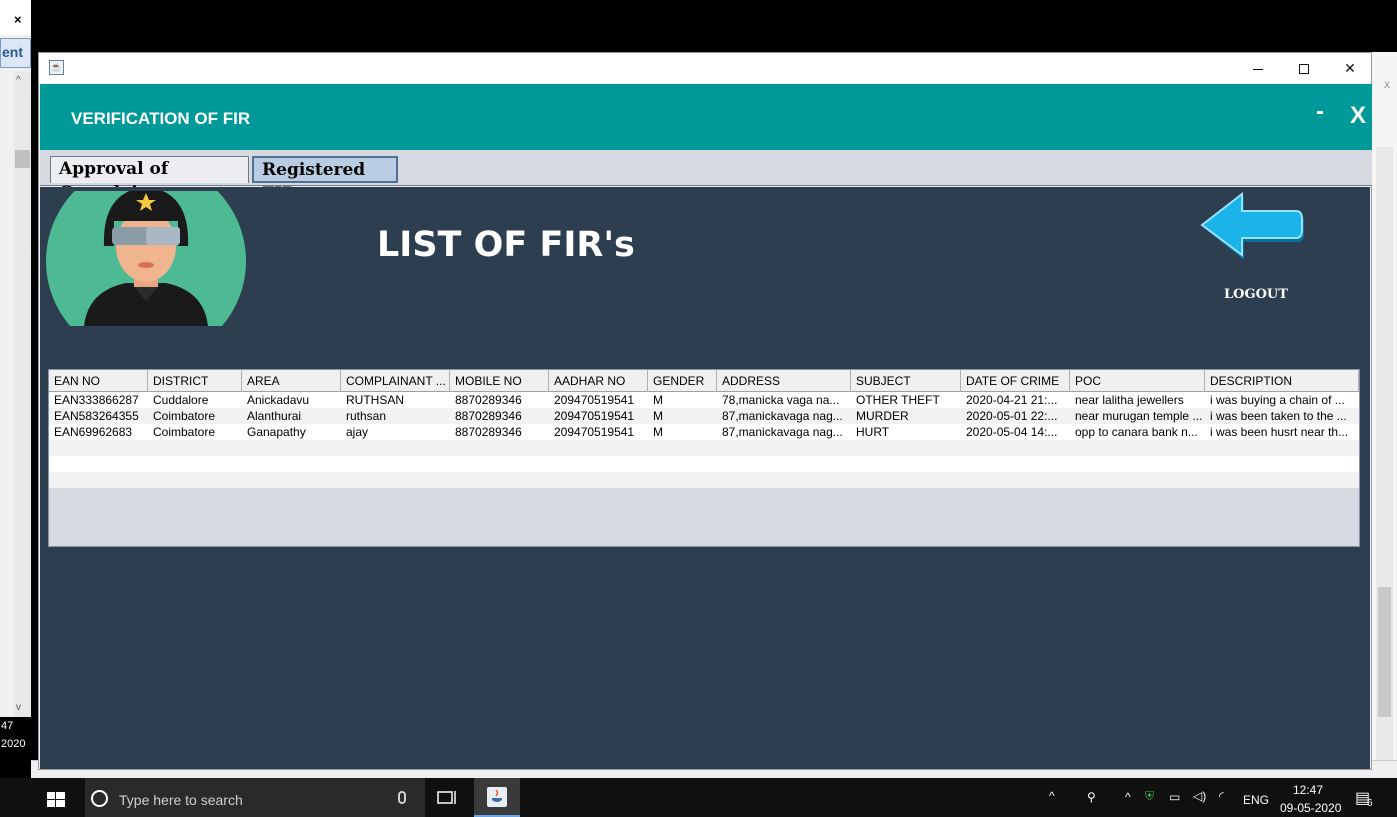  I want to click on cortana-icon, so click(99, 798).